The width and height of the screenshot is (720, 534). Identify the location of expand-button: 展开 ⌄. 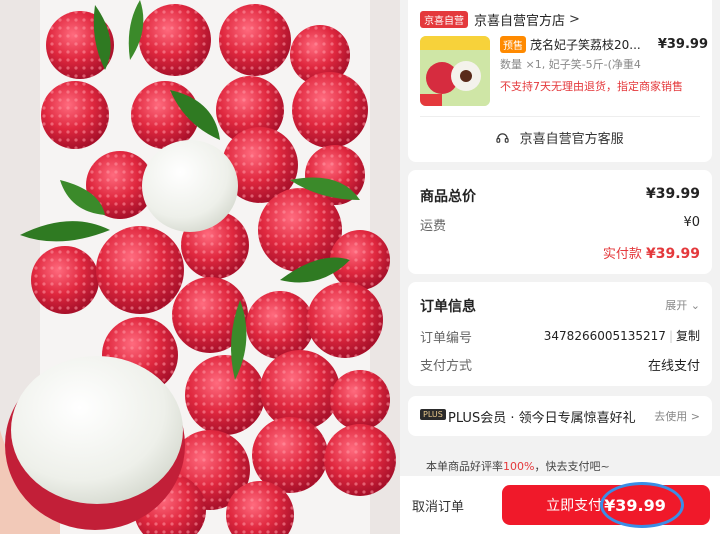
(682, 305).